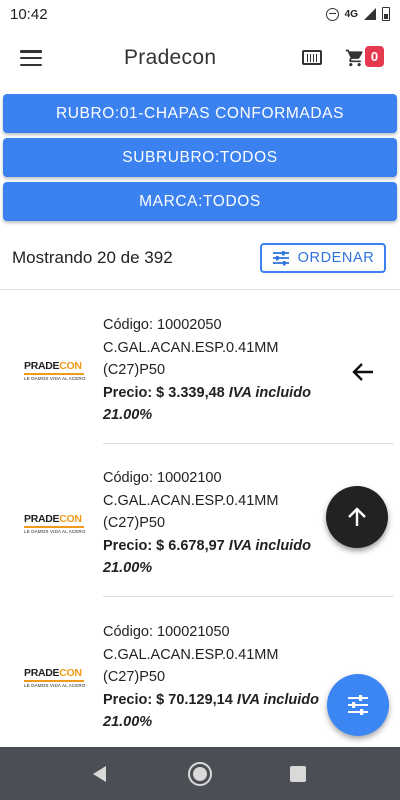  Describe the element at coordinates (92, 257) in the screenshot. I see `results-summary: Mostrando 20 de 392` at that location.